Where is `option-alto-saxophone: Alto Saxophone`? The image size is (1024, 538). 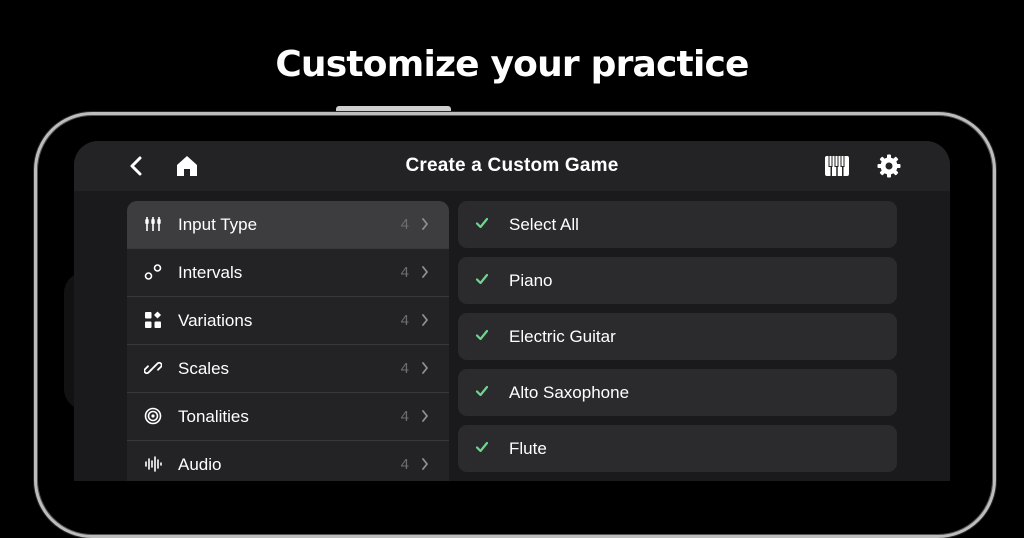 option-alto-saxophone: Alto Saxophone is located at coordinates (677, 392).